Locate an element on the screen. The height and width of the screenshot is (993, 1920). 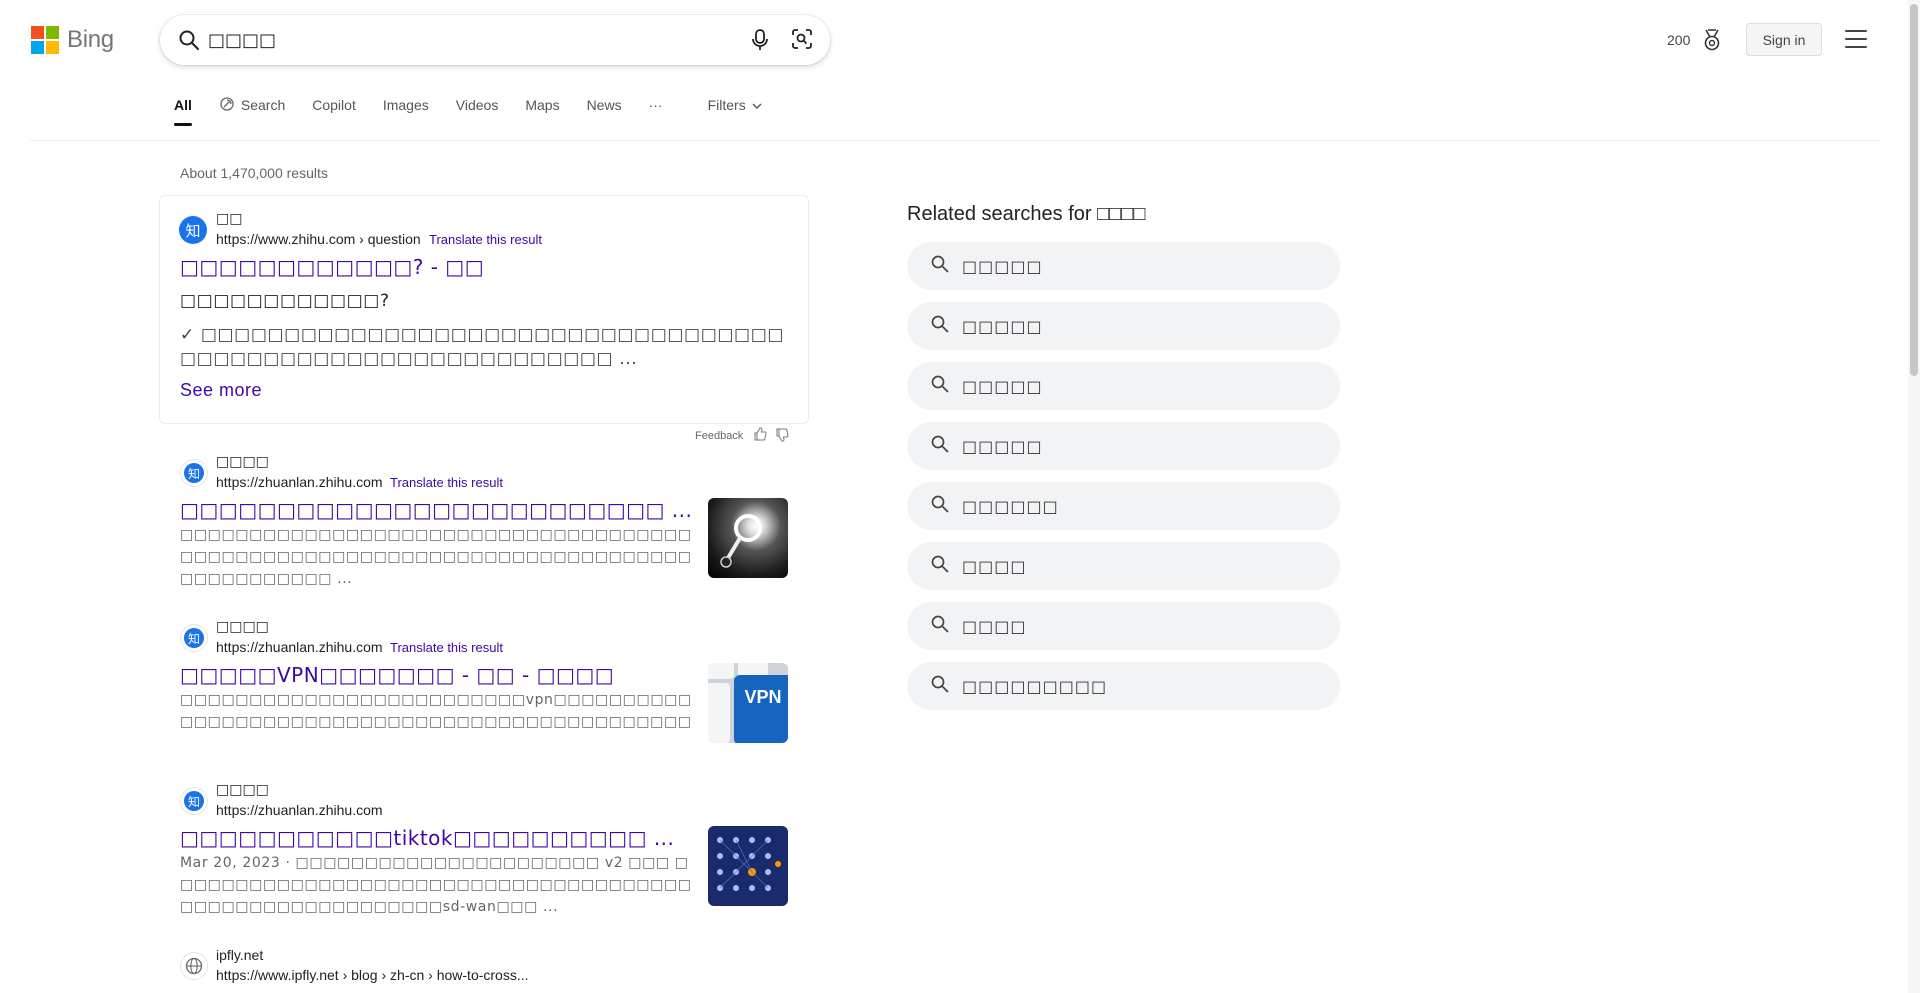
scrollbar-thumb is located at coordinates (1914, 190).